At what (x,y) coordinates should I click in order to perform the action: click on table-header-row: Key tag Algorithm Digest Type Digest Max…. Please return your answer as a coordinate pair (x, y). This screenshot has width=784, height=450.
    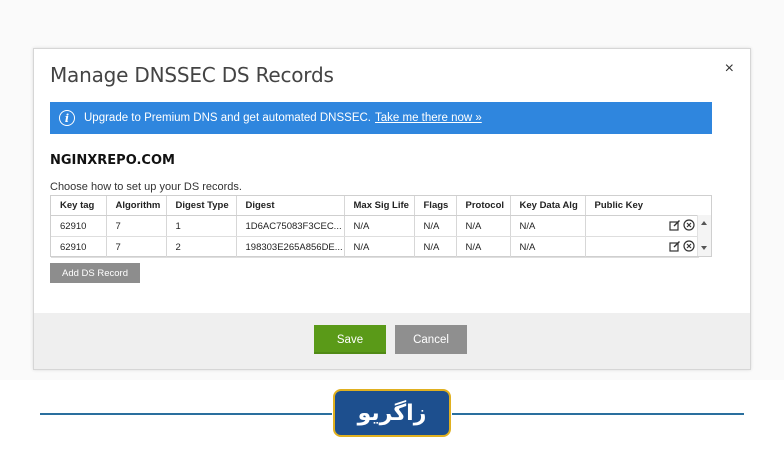
    Looking at the image, I should click on (375, 206).